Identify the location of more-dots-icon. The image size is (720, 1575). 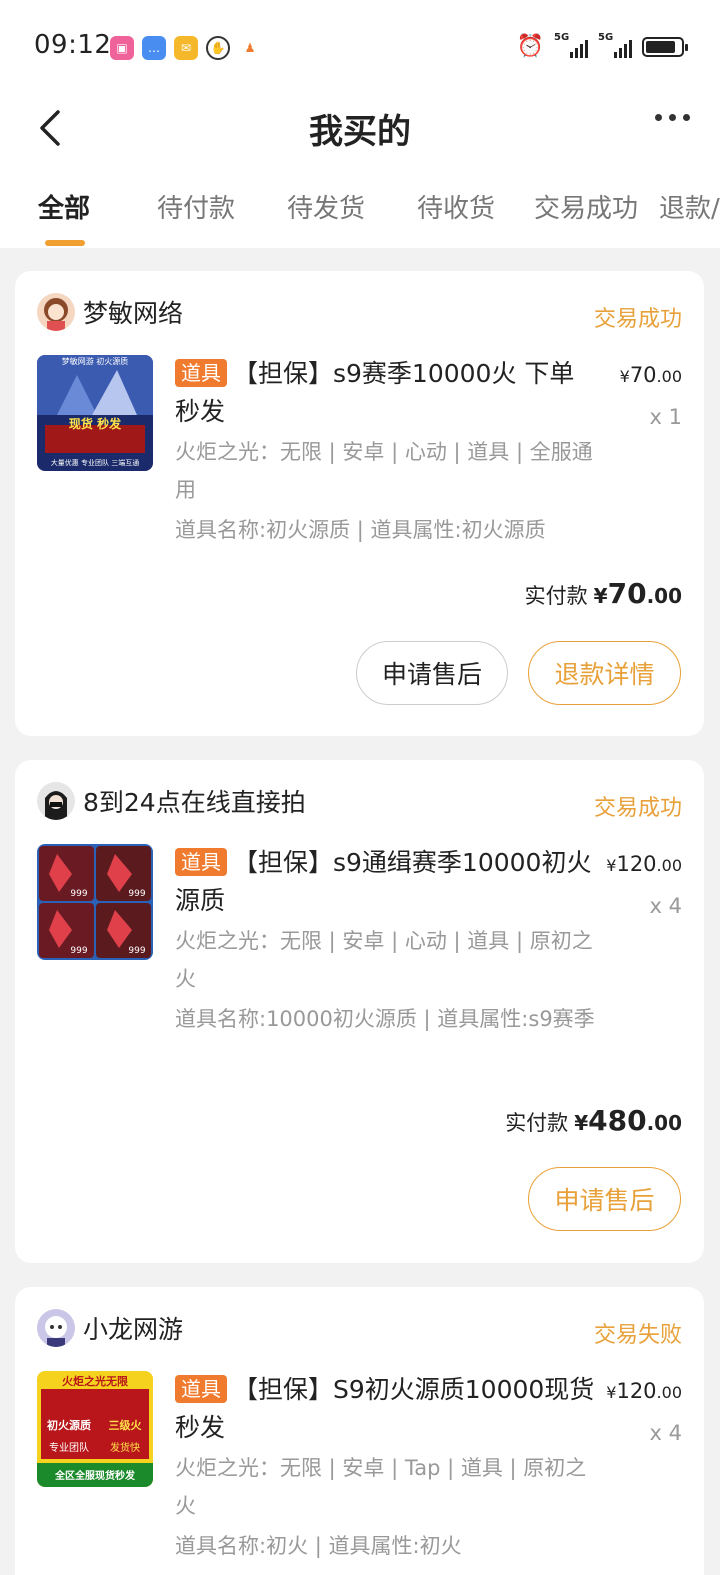
(672, 117).